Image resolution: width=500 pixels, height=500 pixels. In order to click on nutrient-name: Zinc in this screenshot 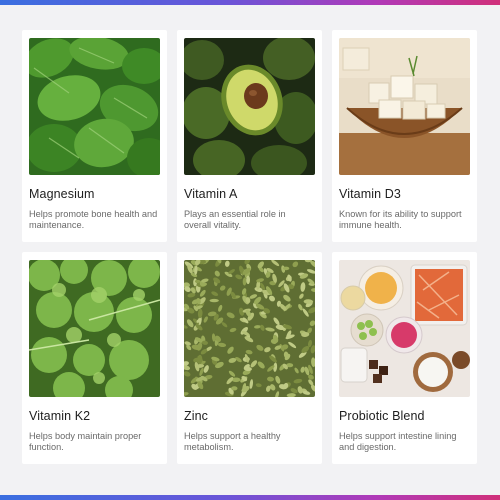, I will do `click(196, 416)`.